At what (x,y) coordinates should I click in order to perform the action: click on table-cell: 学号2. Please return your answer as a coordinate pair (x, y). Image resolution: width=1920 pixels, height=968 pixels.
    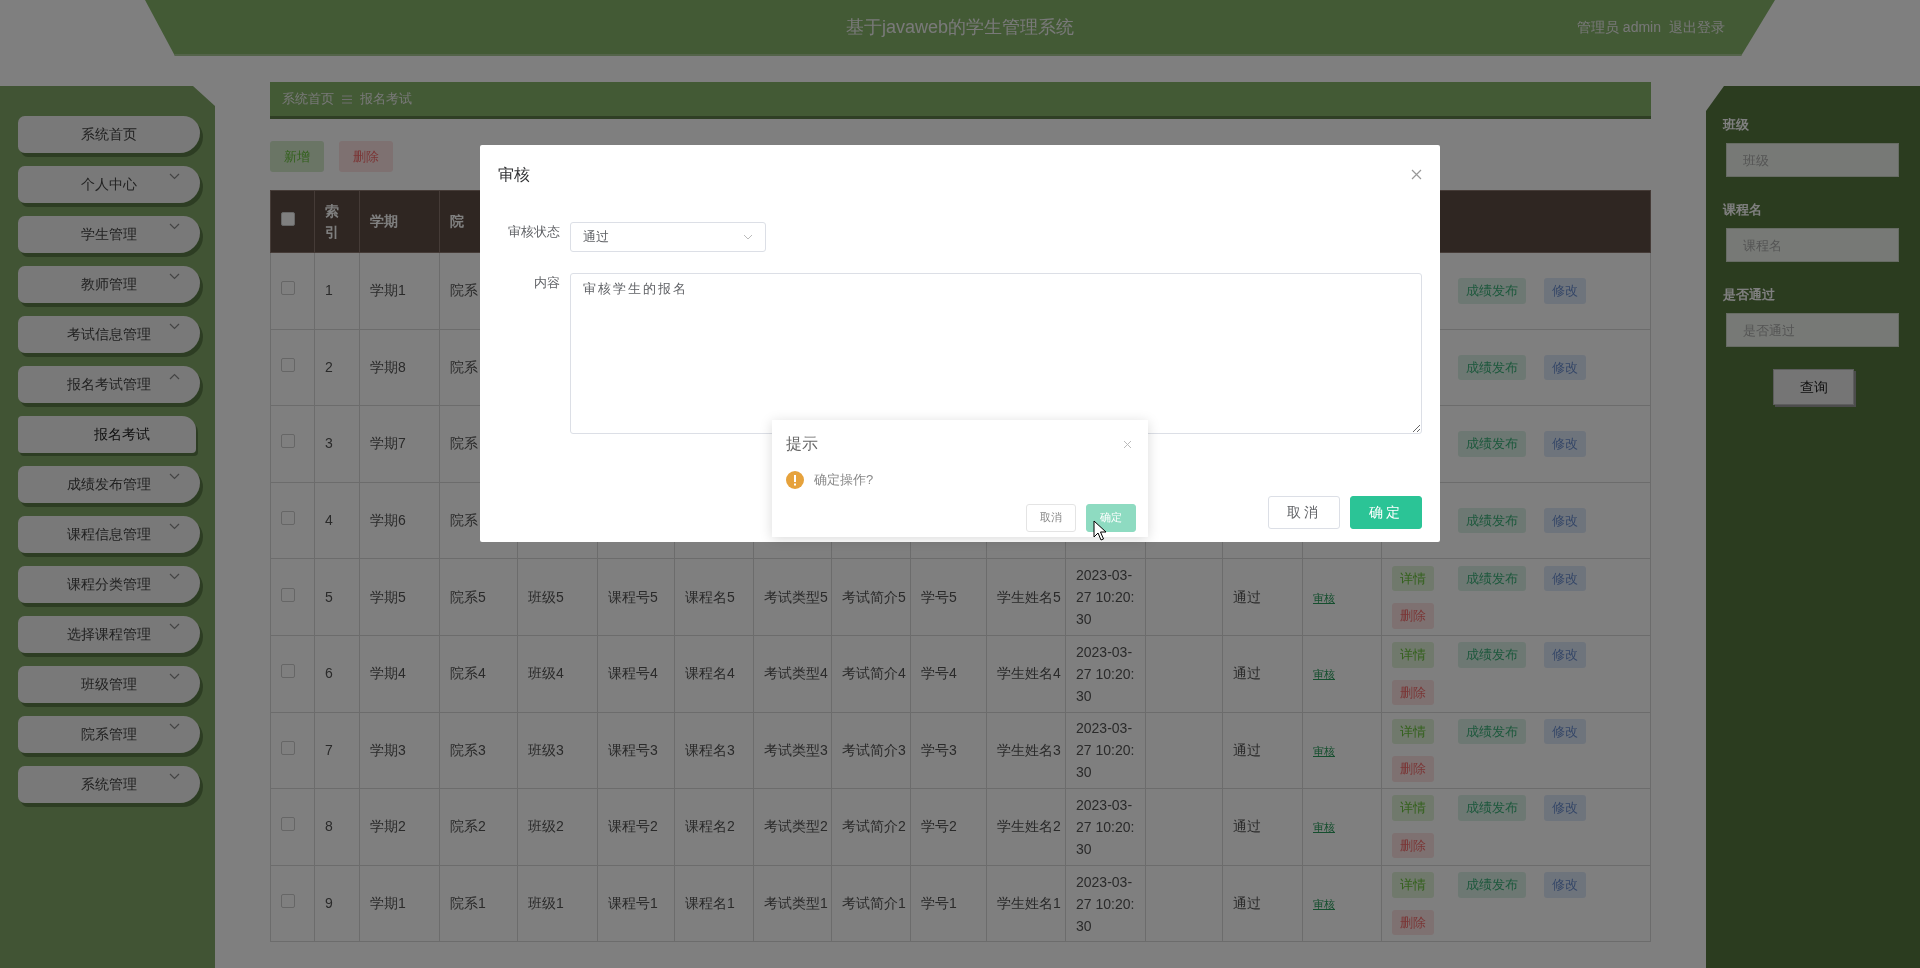
    Looking at the image, I should click on (939, 826).